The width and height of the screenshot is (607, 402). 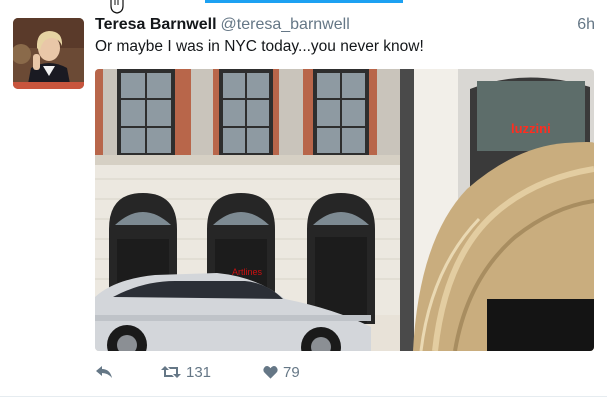 I want to click on tweet-actions: 131 79, so click(x=219, y=372).